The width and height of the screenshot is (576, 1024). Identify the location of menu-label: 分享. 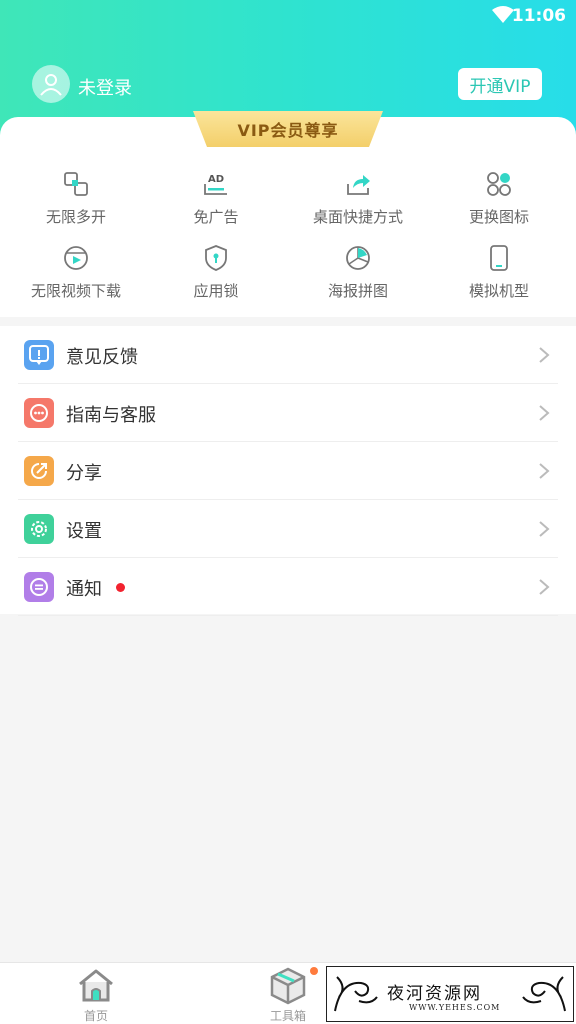
(84, 473).